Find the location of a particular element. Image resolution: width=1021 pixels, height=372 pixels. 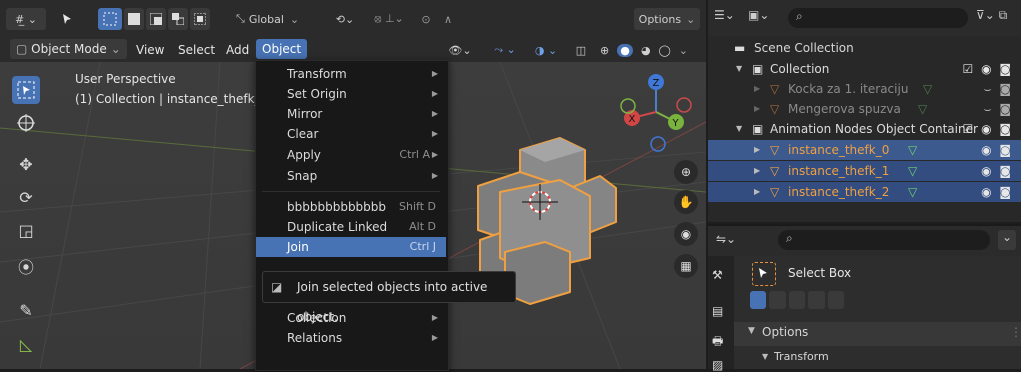

measure-tool: ◺ is located at coordinates (26, 344).